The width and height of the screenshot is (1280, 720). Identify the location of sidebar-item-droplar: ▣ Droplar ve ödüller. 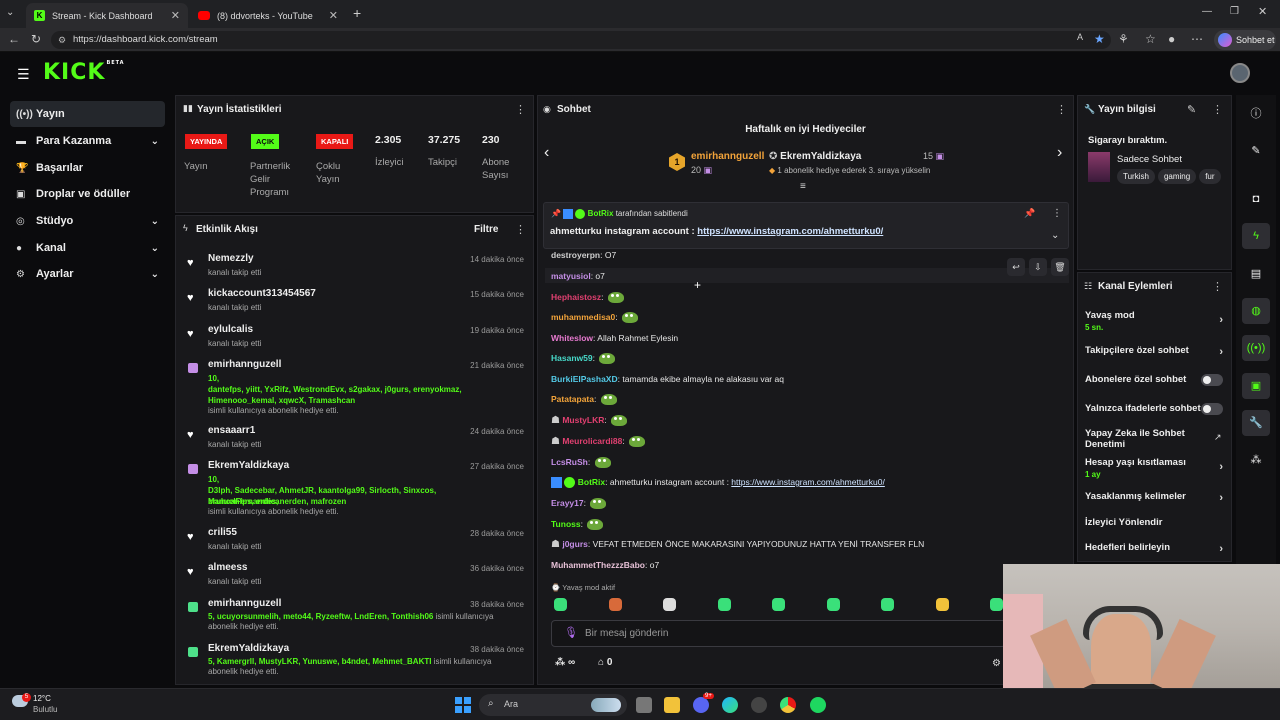
(87, 194).